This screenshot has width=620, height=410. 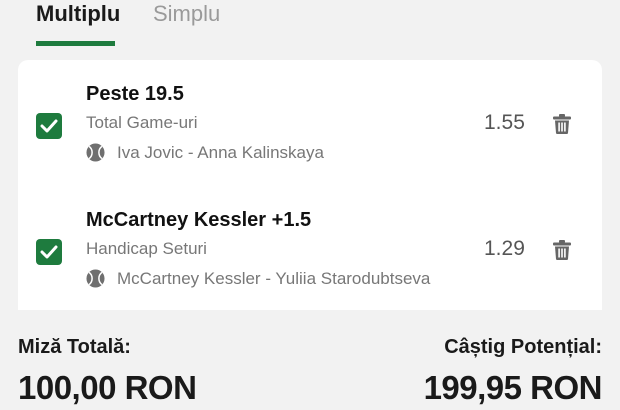 What do you see at coordinates (142, 122) in the screenshot?
I see `bet-market: Total Game-uri` at bounding box center [142, 122].